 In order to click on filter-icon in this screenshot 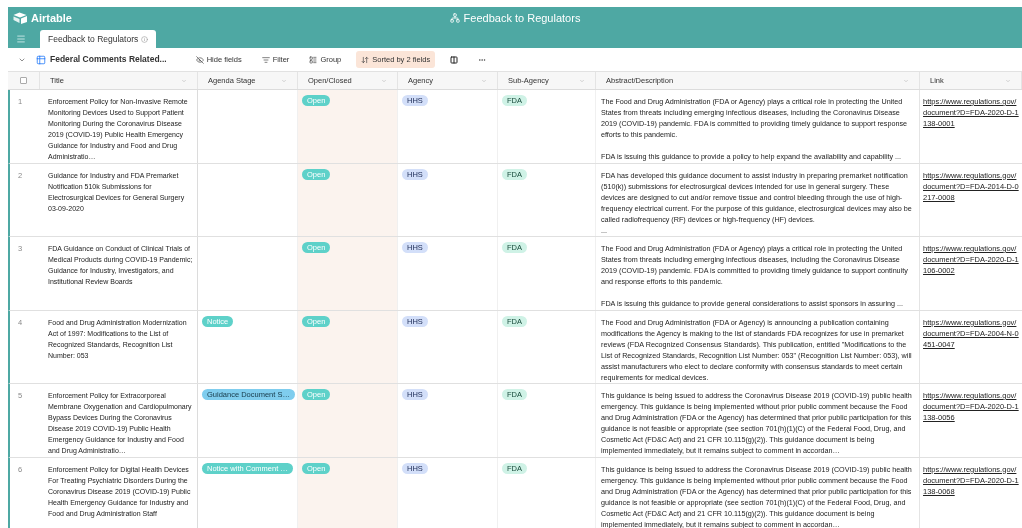, I will do `click(265, 59)`.